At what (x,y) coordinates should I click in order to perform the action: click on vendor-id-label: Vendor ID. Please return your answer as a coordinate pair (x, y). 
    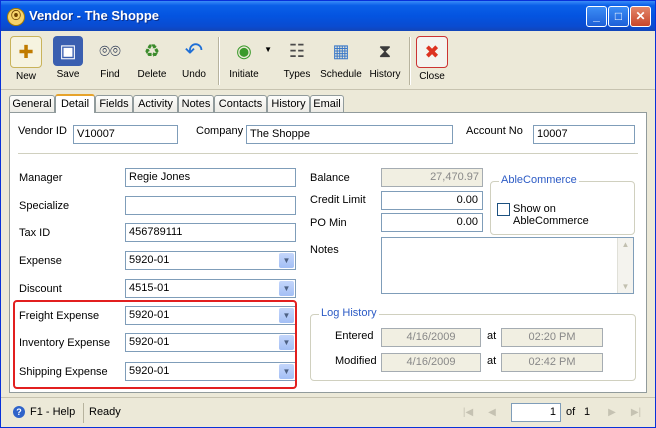
    Looking at the image, I should click on (42, 131).